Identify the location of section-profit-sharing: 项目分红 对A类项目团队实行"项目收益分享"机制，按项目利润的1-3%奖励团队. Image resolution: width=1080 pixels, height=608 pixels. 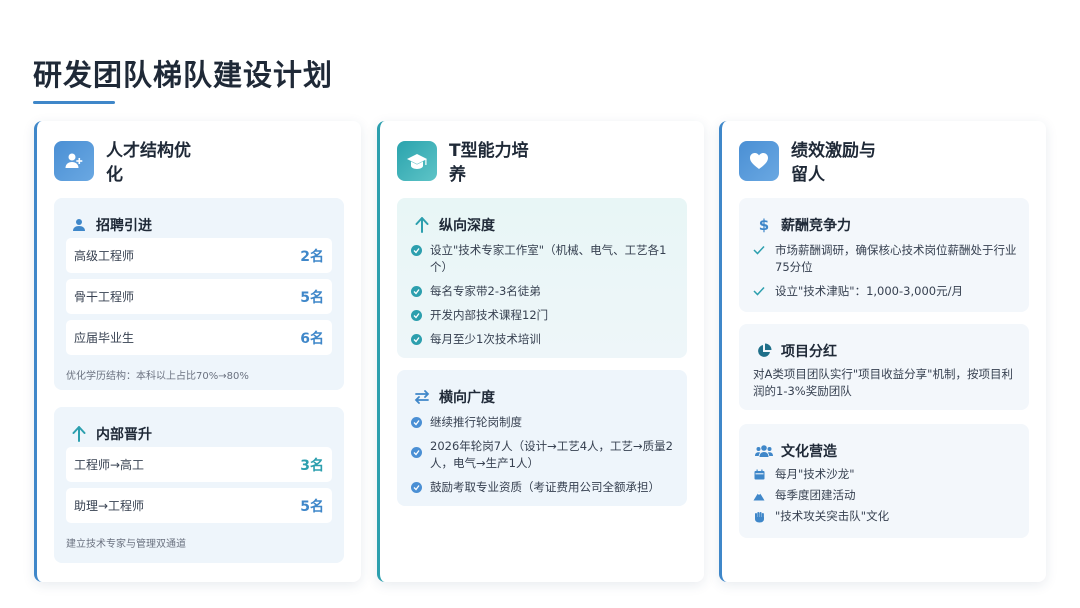
(884, 367).